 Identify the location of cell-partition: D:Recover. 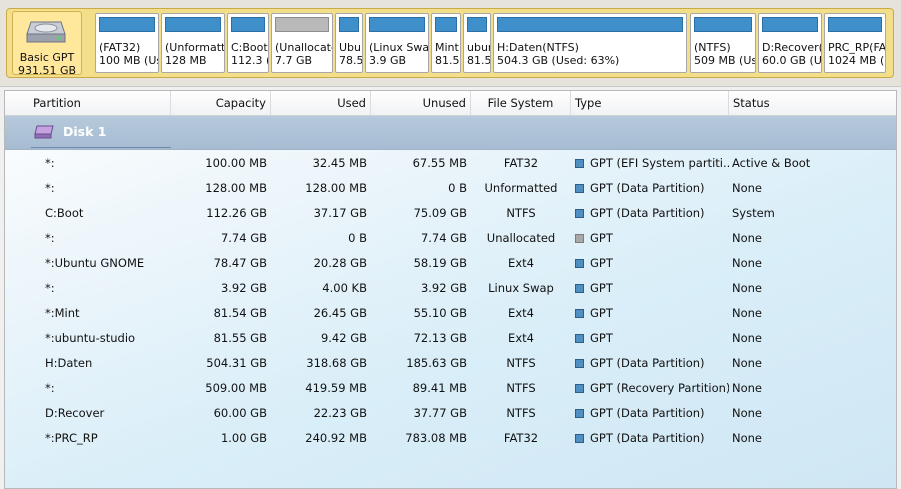
(75, 413).